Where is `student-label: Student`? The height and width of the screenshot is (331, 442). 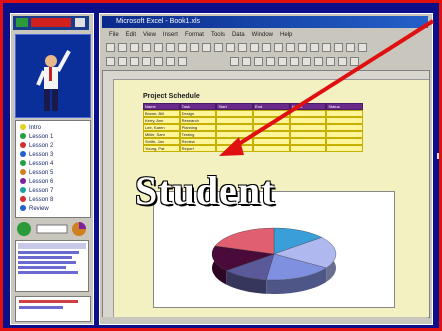 student-label: Student is located at coordinates (205, 190).